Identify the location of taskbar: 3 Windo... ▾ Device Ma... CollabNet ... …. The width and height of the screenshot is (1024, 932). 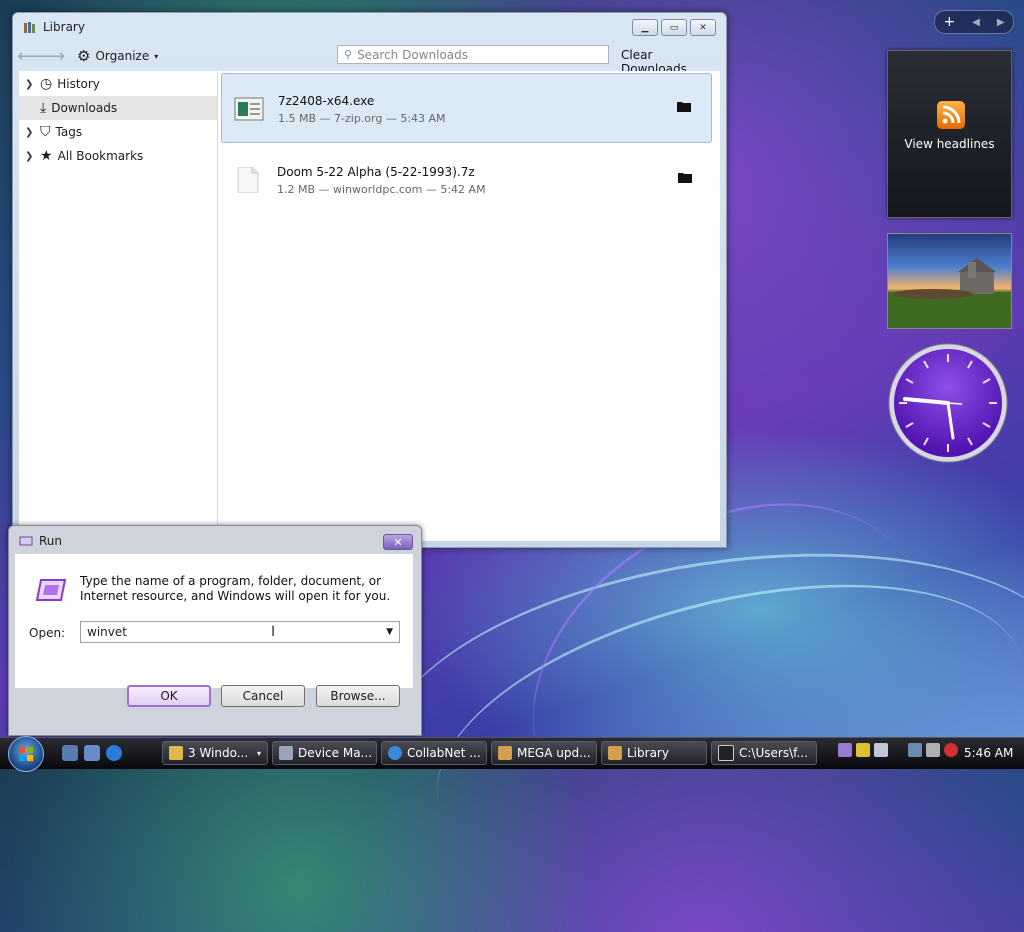
(512, 754).